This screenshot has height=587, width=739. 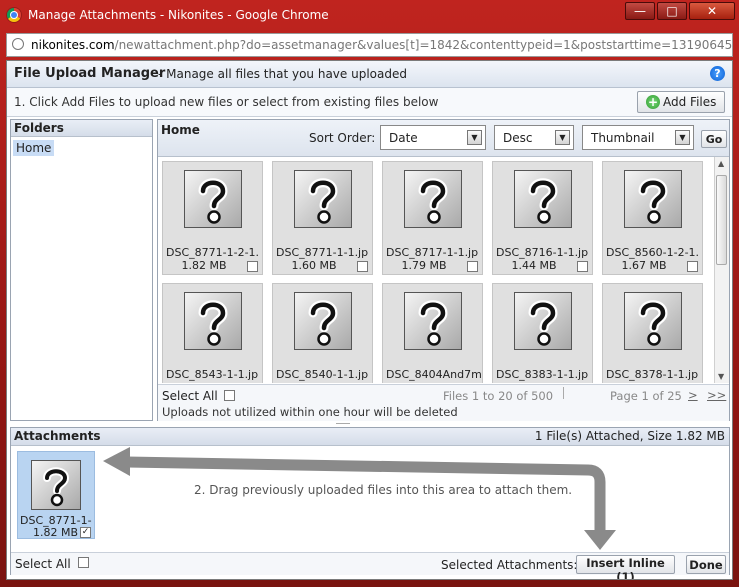 I want to click on asset-thumbnail: DSC_8383-1-1.jp1.57 MB, so click(x=542, y=333).